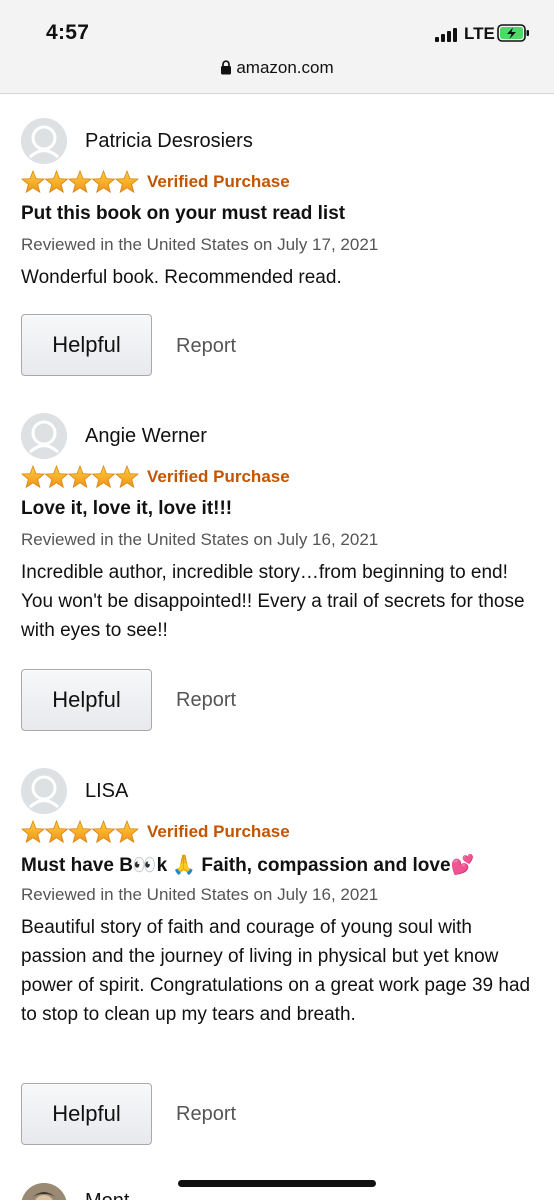  Describe the element at coordinates (107, 791) in the screenshot. I see `reviewer-name: LISA` at that location.